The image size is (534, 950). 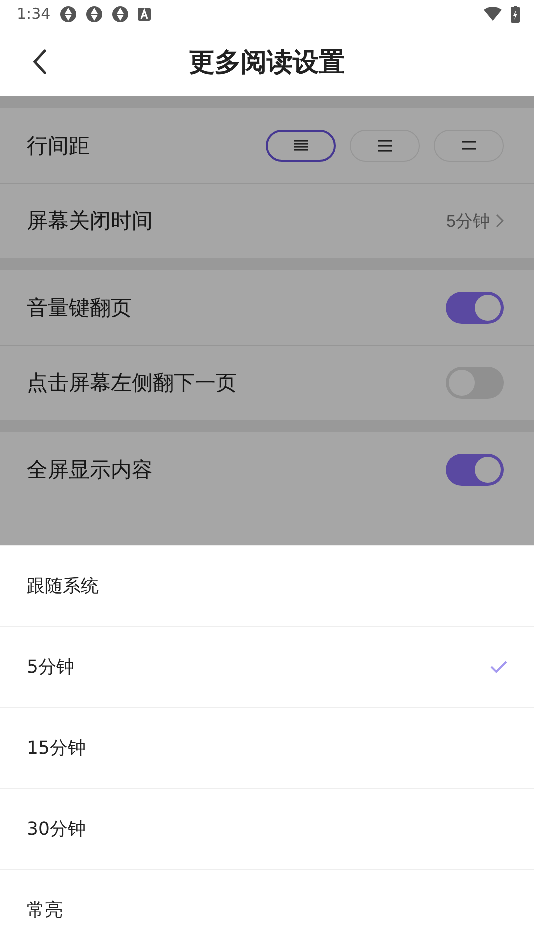 I want to click on line-spacing-option, so click(x=301, y=146).